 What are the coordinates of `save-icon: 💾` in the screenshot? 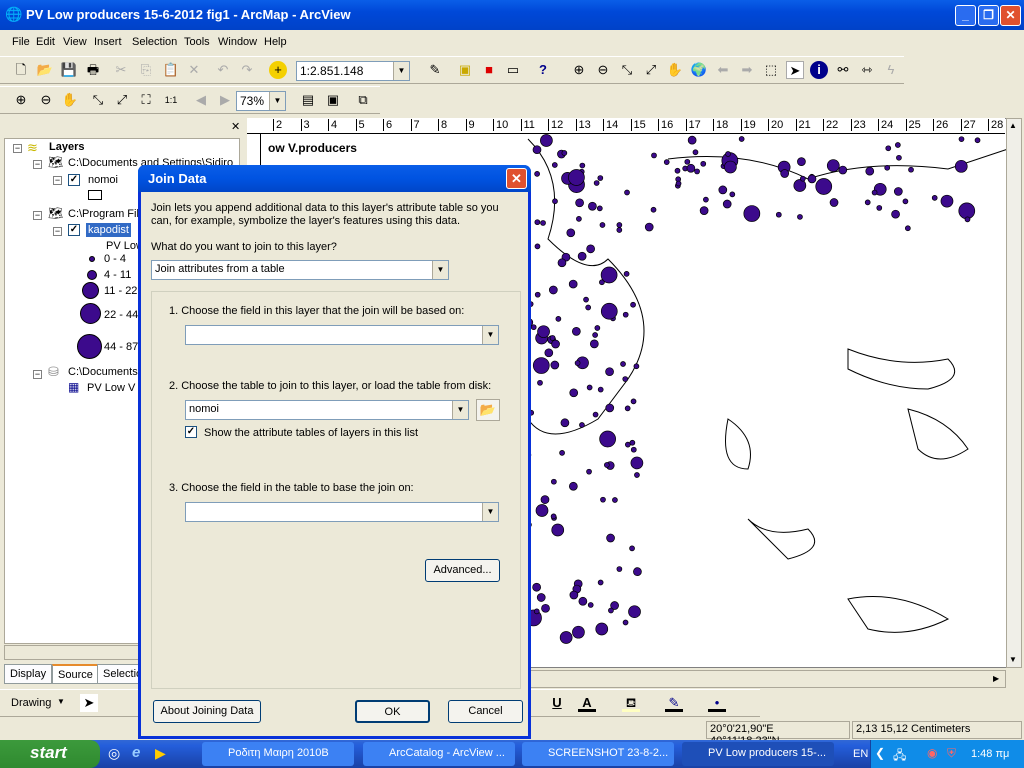 It's located at (69, 70).